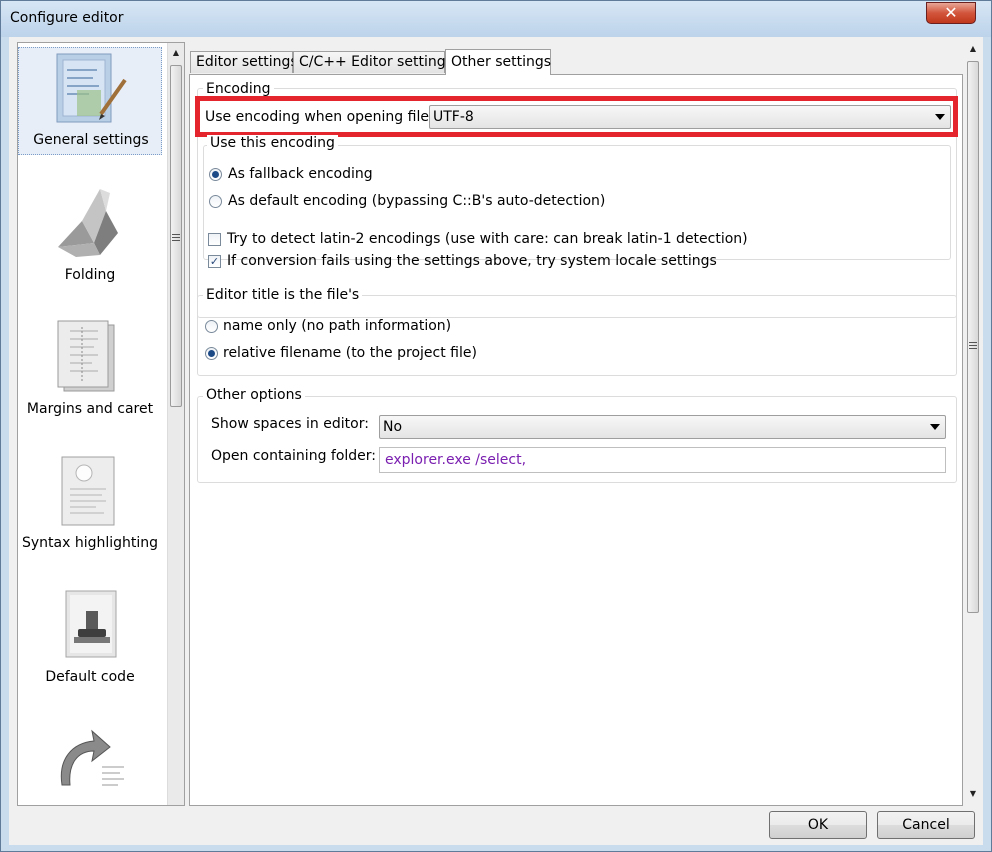  What do you see at coordinates (818, 825) in the screenshot?
I see `ok-button: OK` at bounding box center [818, 825].